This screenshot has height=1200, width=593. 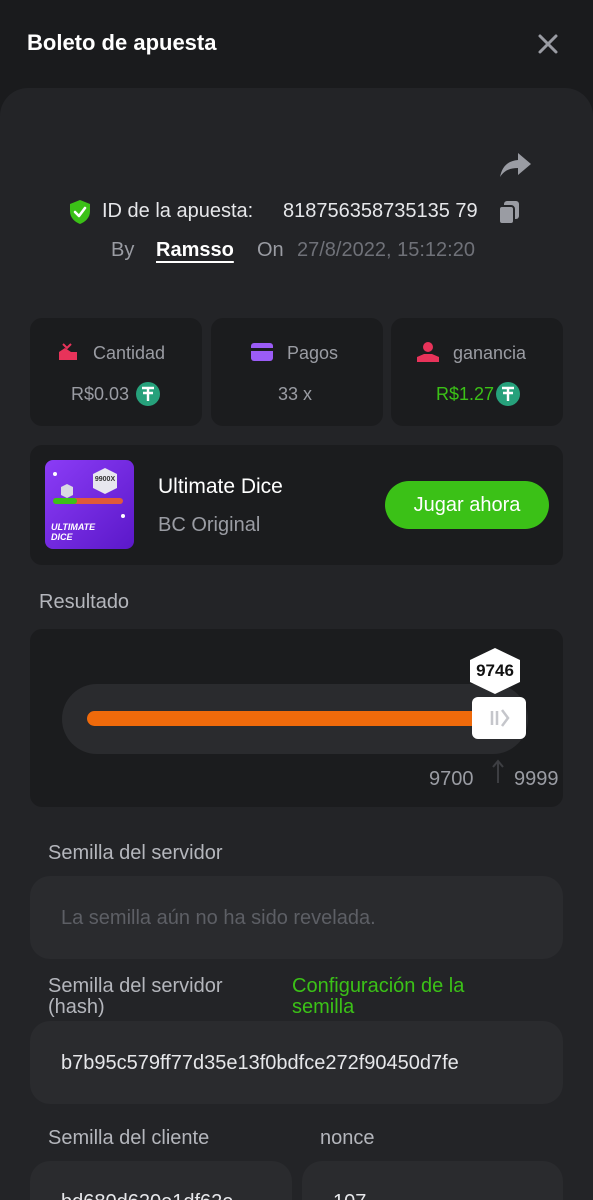 What do you see at coordinates (295, 394) in the screenshot?
I see `stat-payout-value: 33 x` at bounding box center [295, 394].